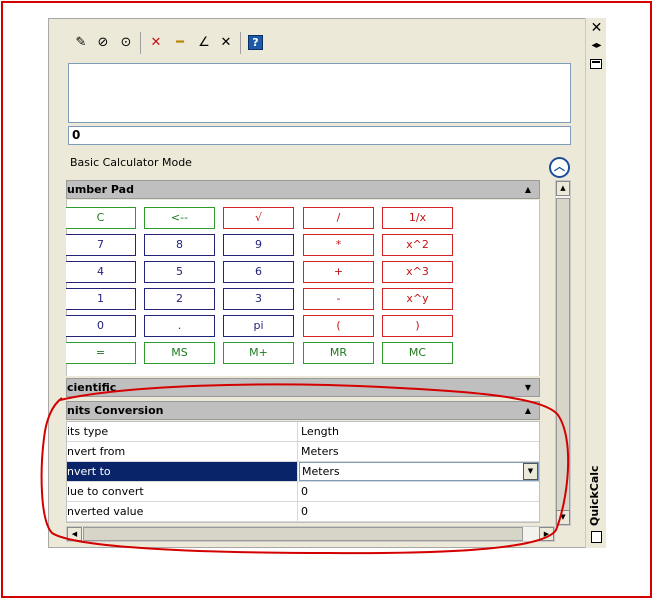  I want to click on input-box: 0, so click(319, 135).